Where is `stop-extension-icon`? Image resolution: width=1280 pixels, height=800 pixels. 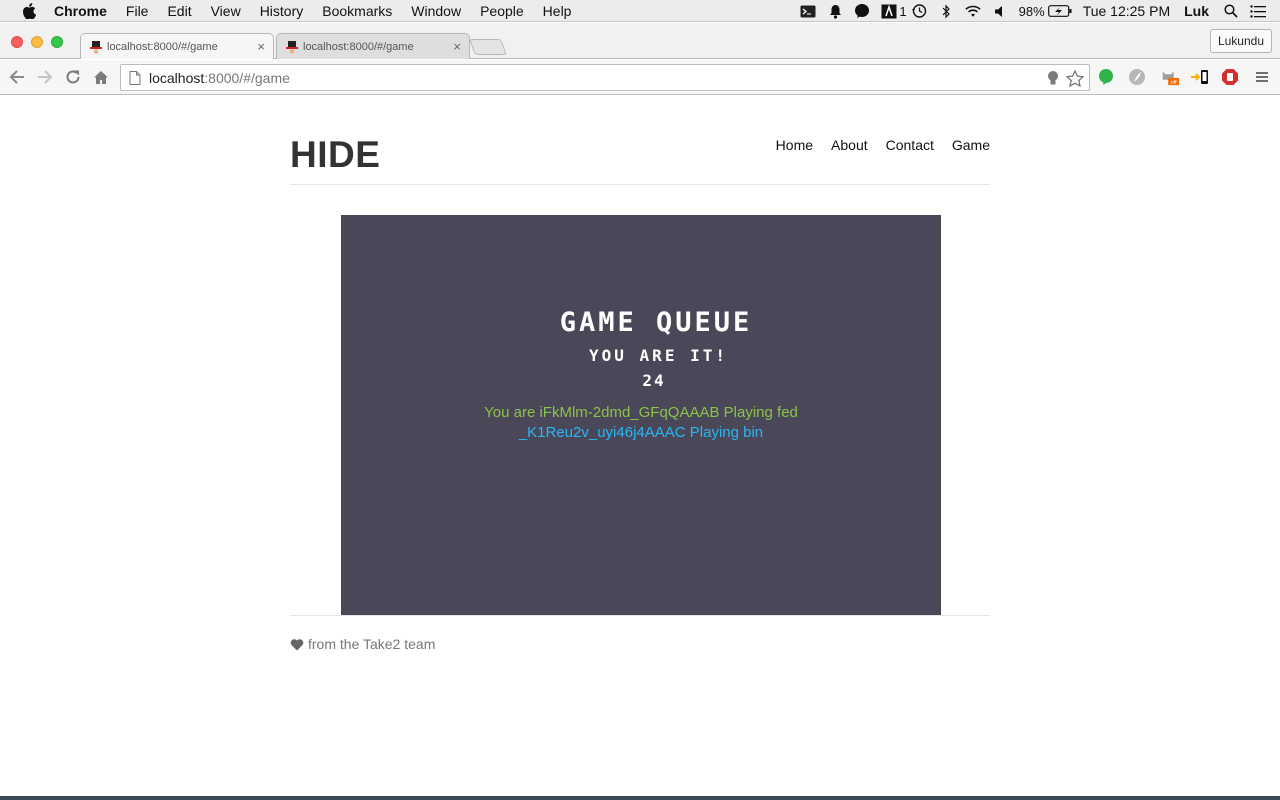
stop-extension-icon is located at coordinates (1230, 77).